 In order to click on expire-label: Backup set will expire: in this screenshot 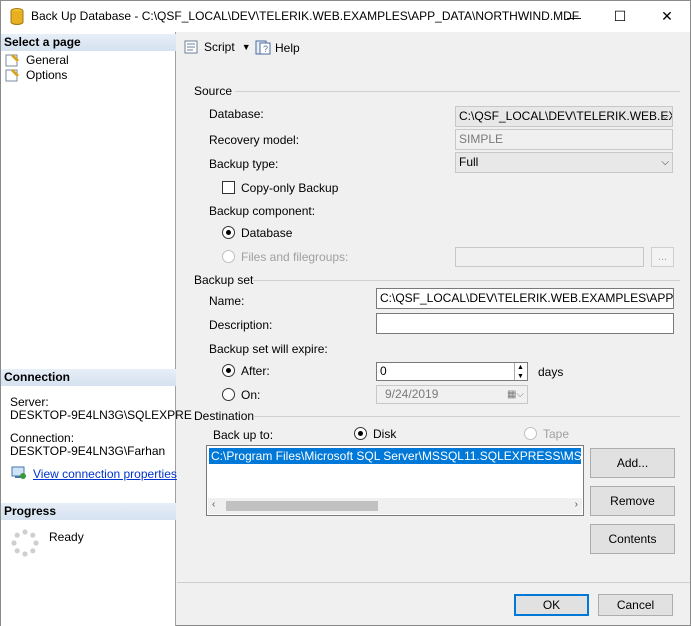, I will do `click(268, 349)`.